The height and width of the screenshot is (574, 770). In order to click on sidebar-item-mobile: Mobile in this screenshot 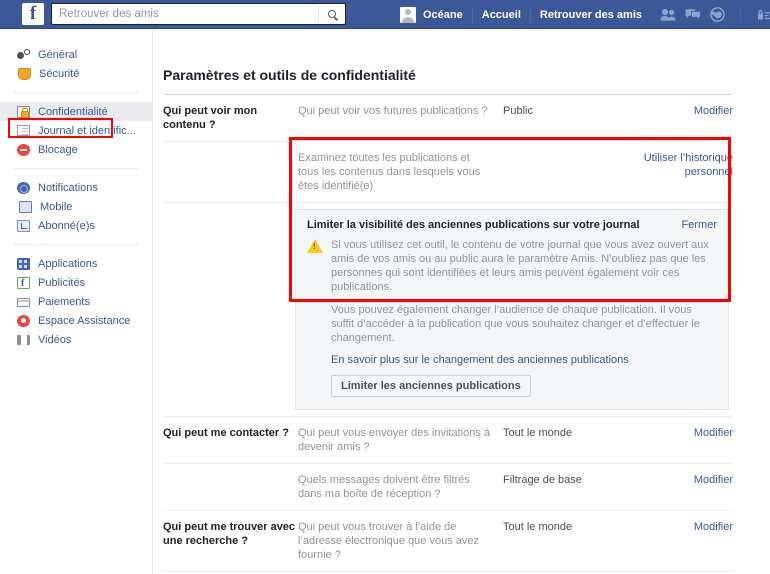, I will do `click(76, 206)`.